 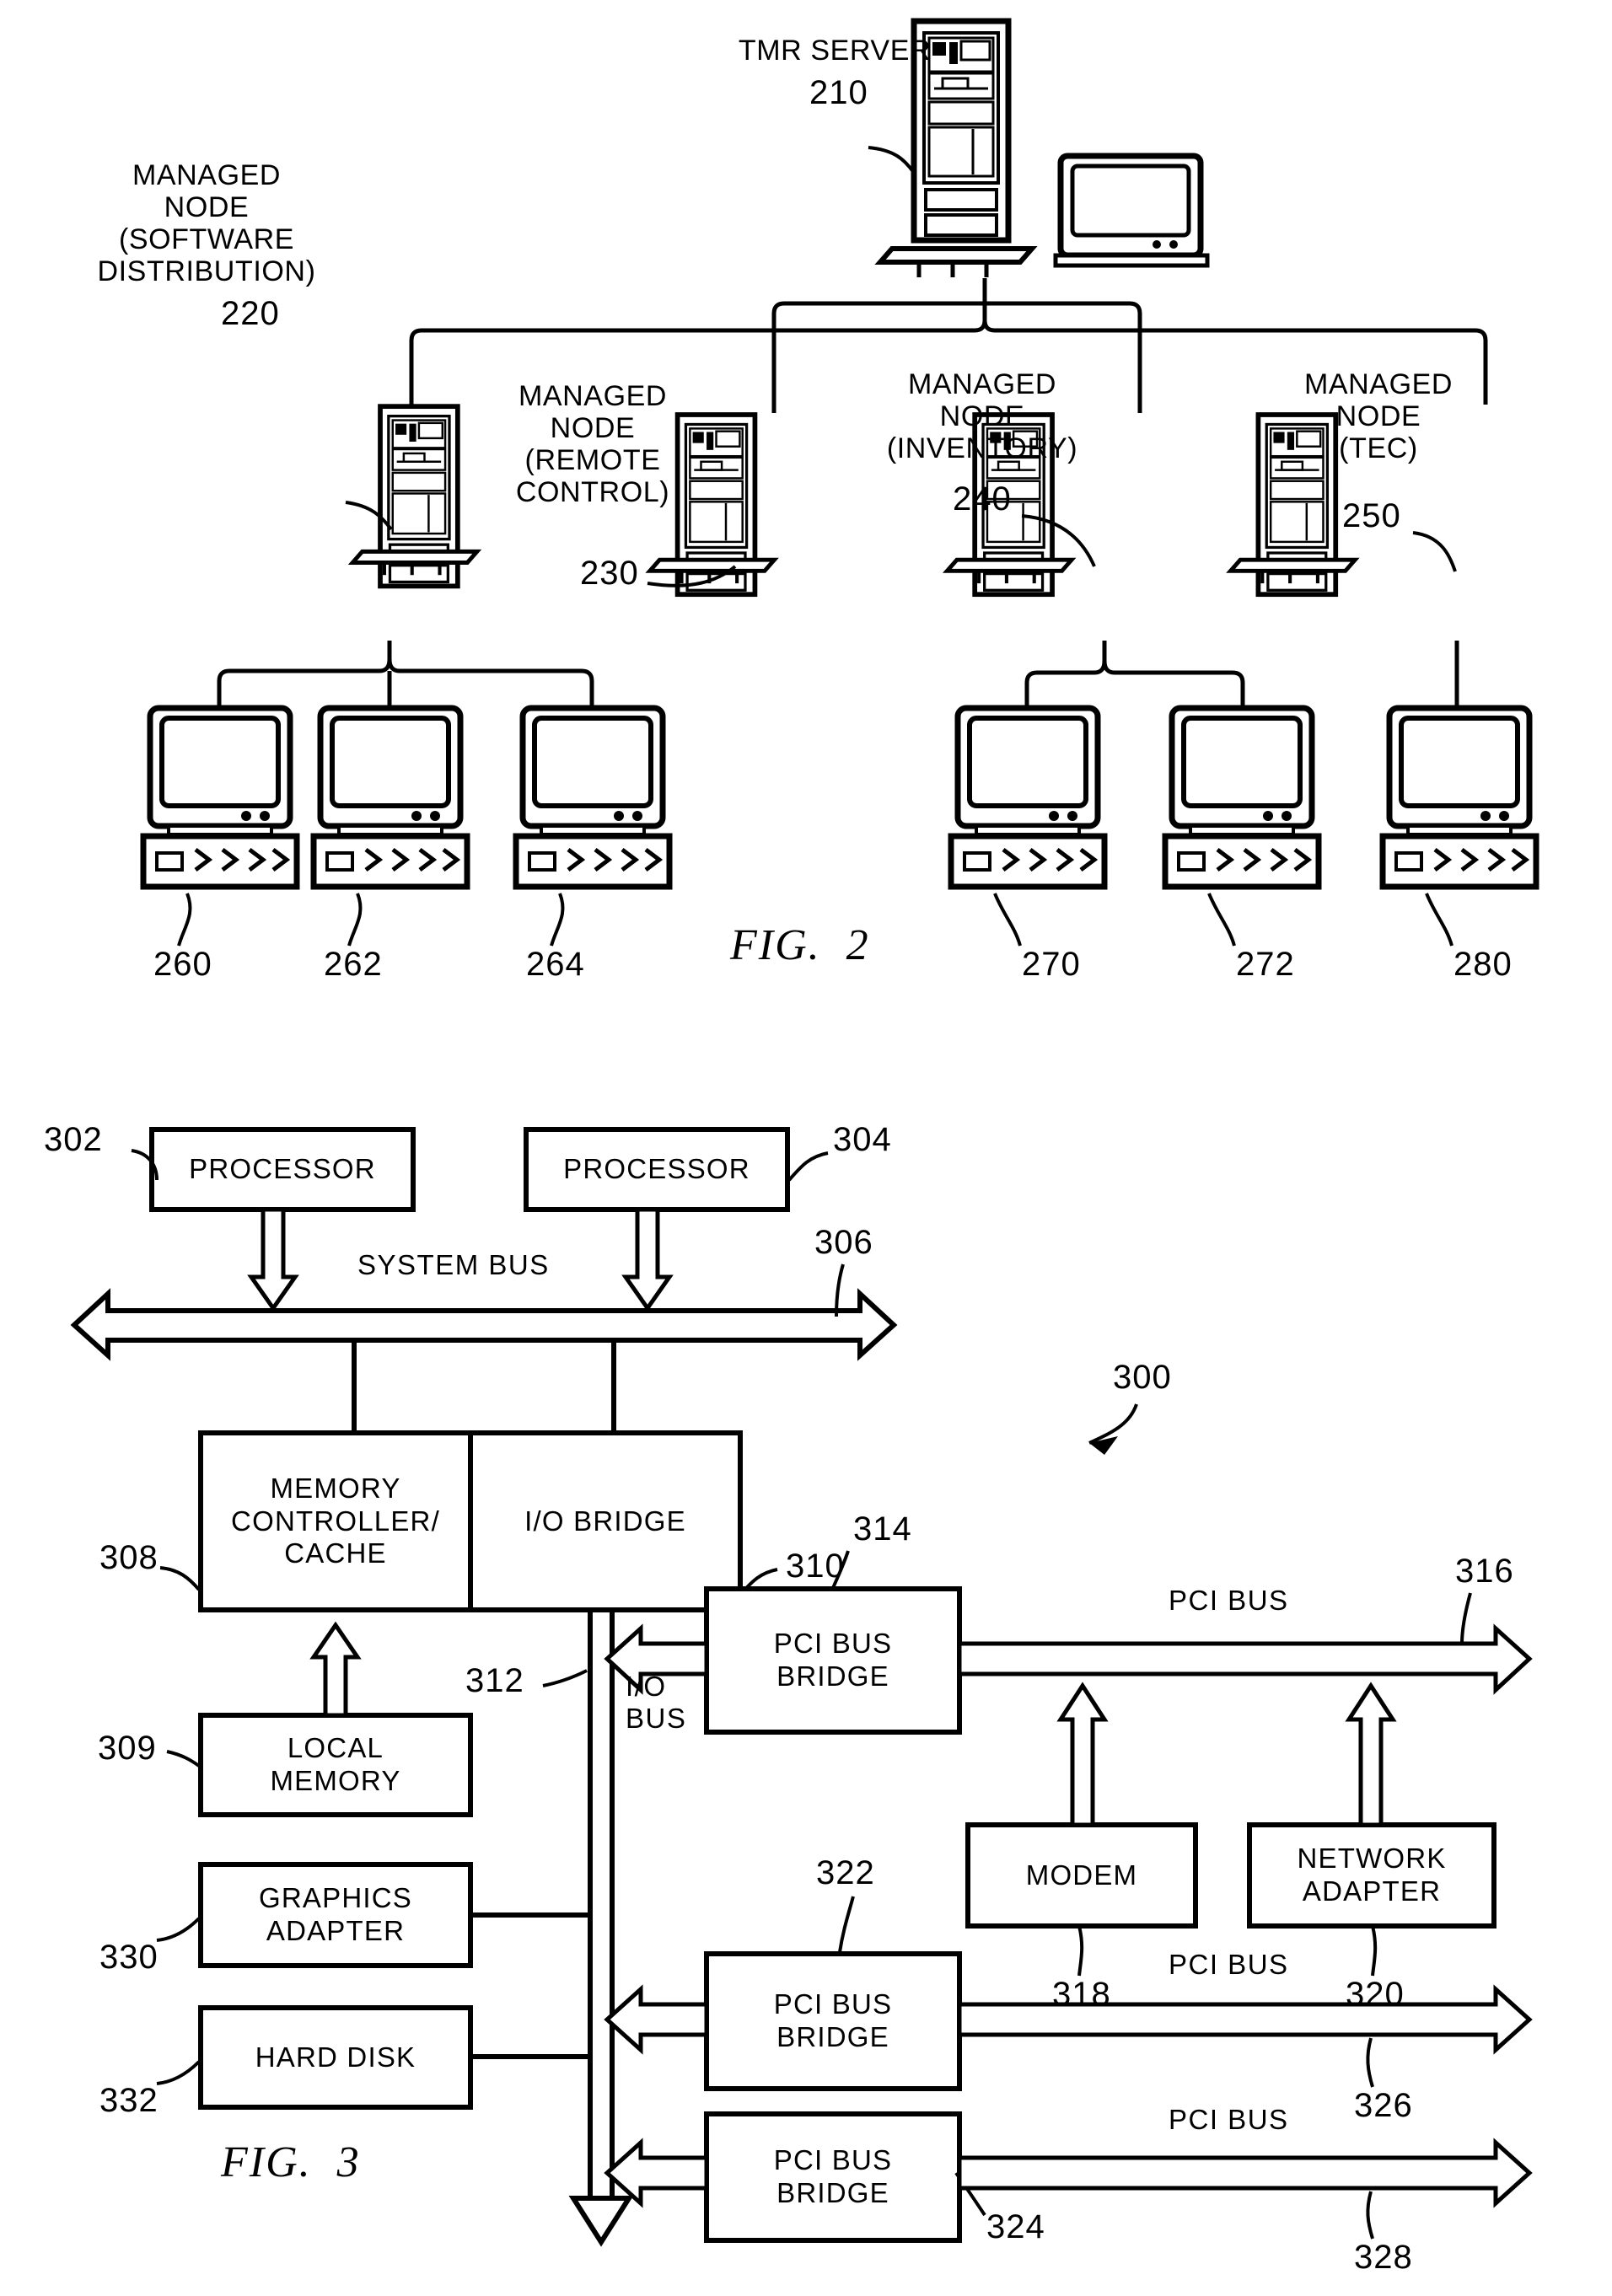 What do you see at coordinates (982, 416) in the screenshot?
I see `managed-node-240-label-line2: NODE` at bounding box center [982, 416].